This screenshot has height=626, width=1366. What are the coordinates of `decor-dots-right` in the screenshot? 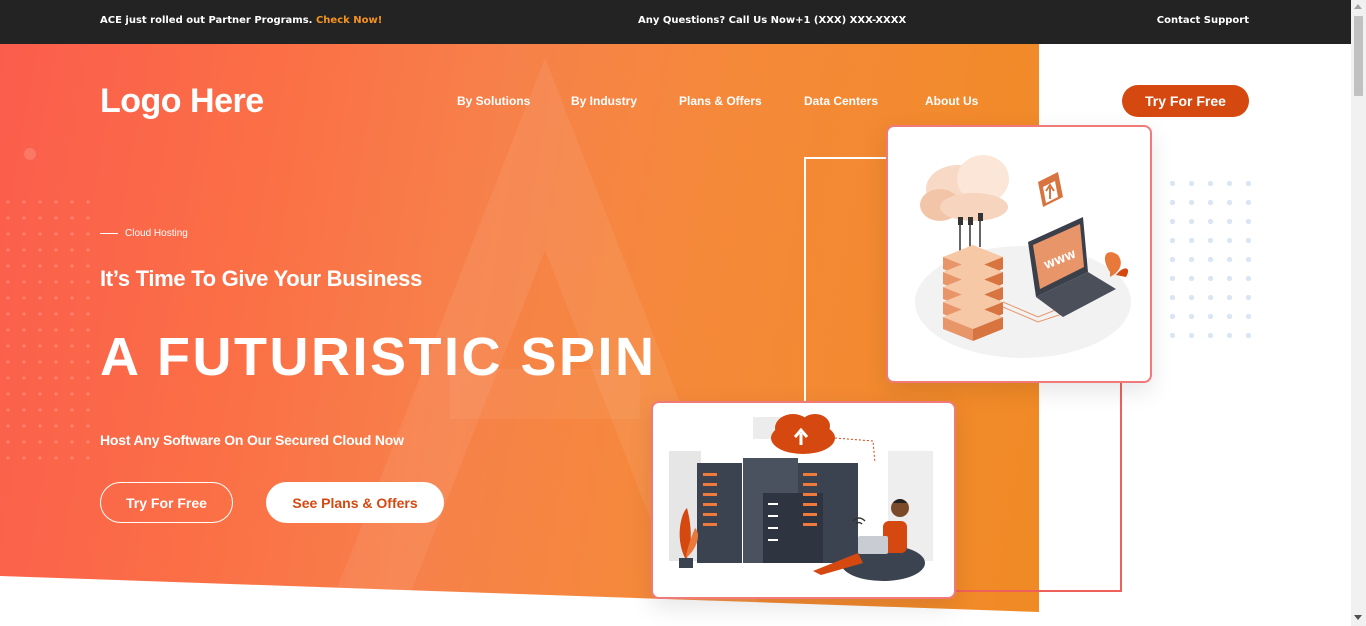 It's located at (1213, 259).